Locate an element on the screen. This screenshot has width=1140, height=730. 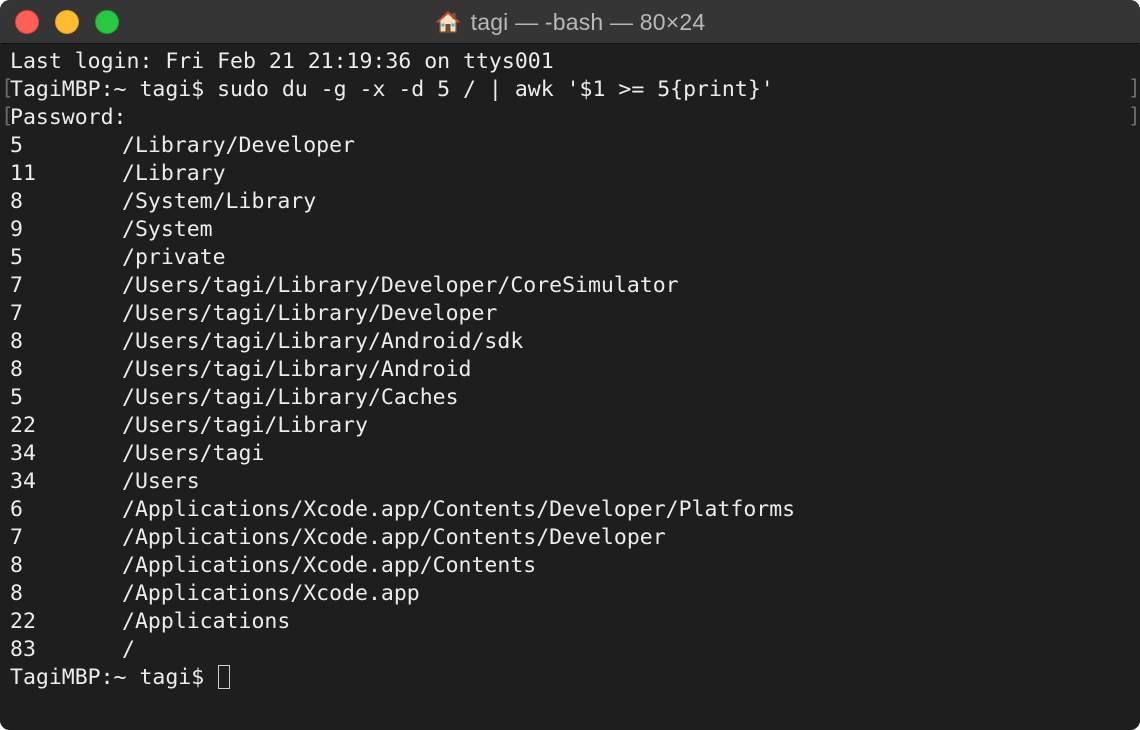
path-cell: /Library is located at coordinates (174, 173).